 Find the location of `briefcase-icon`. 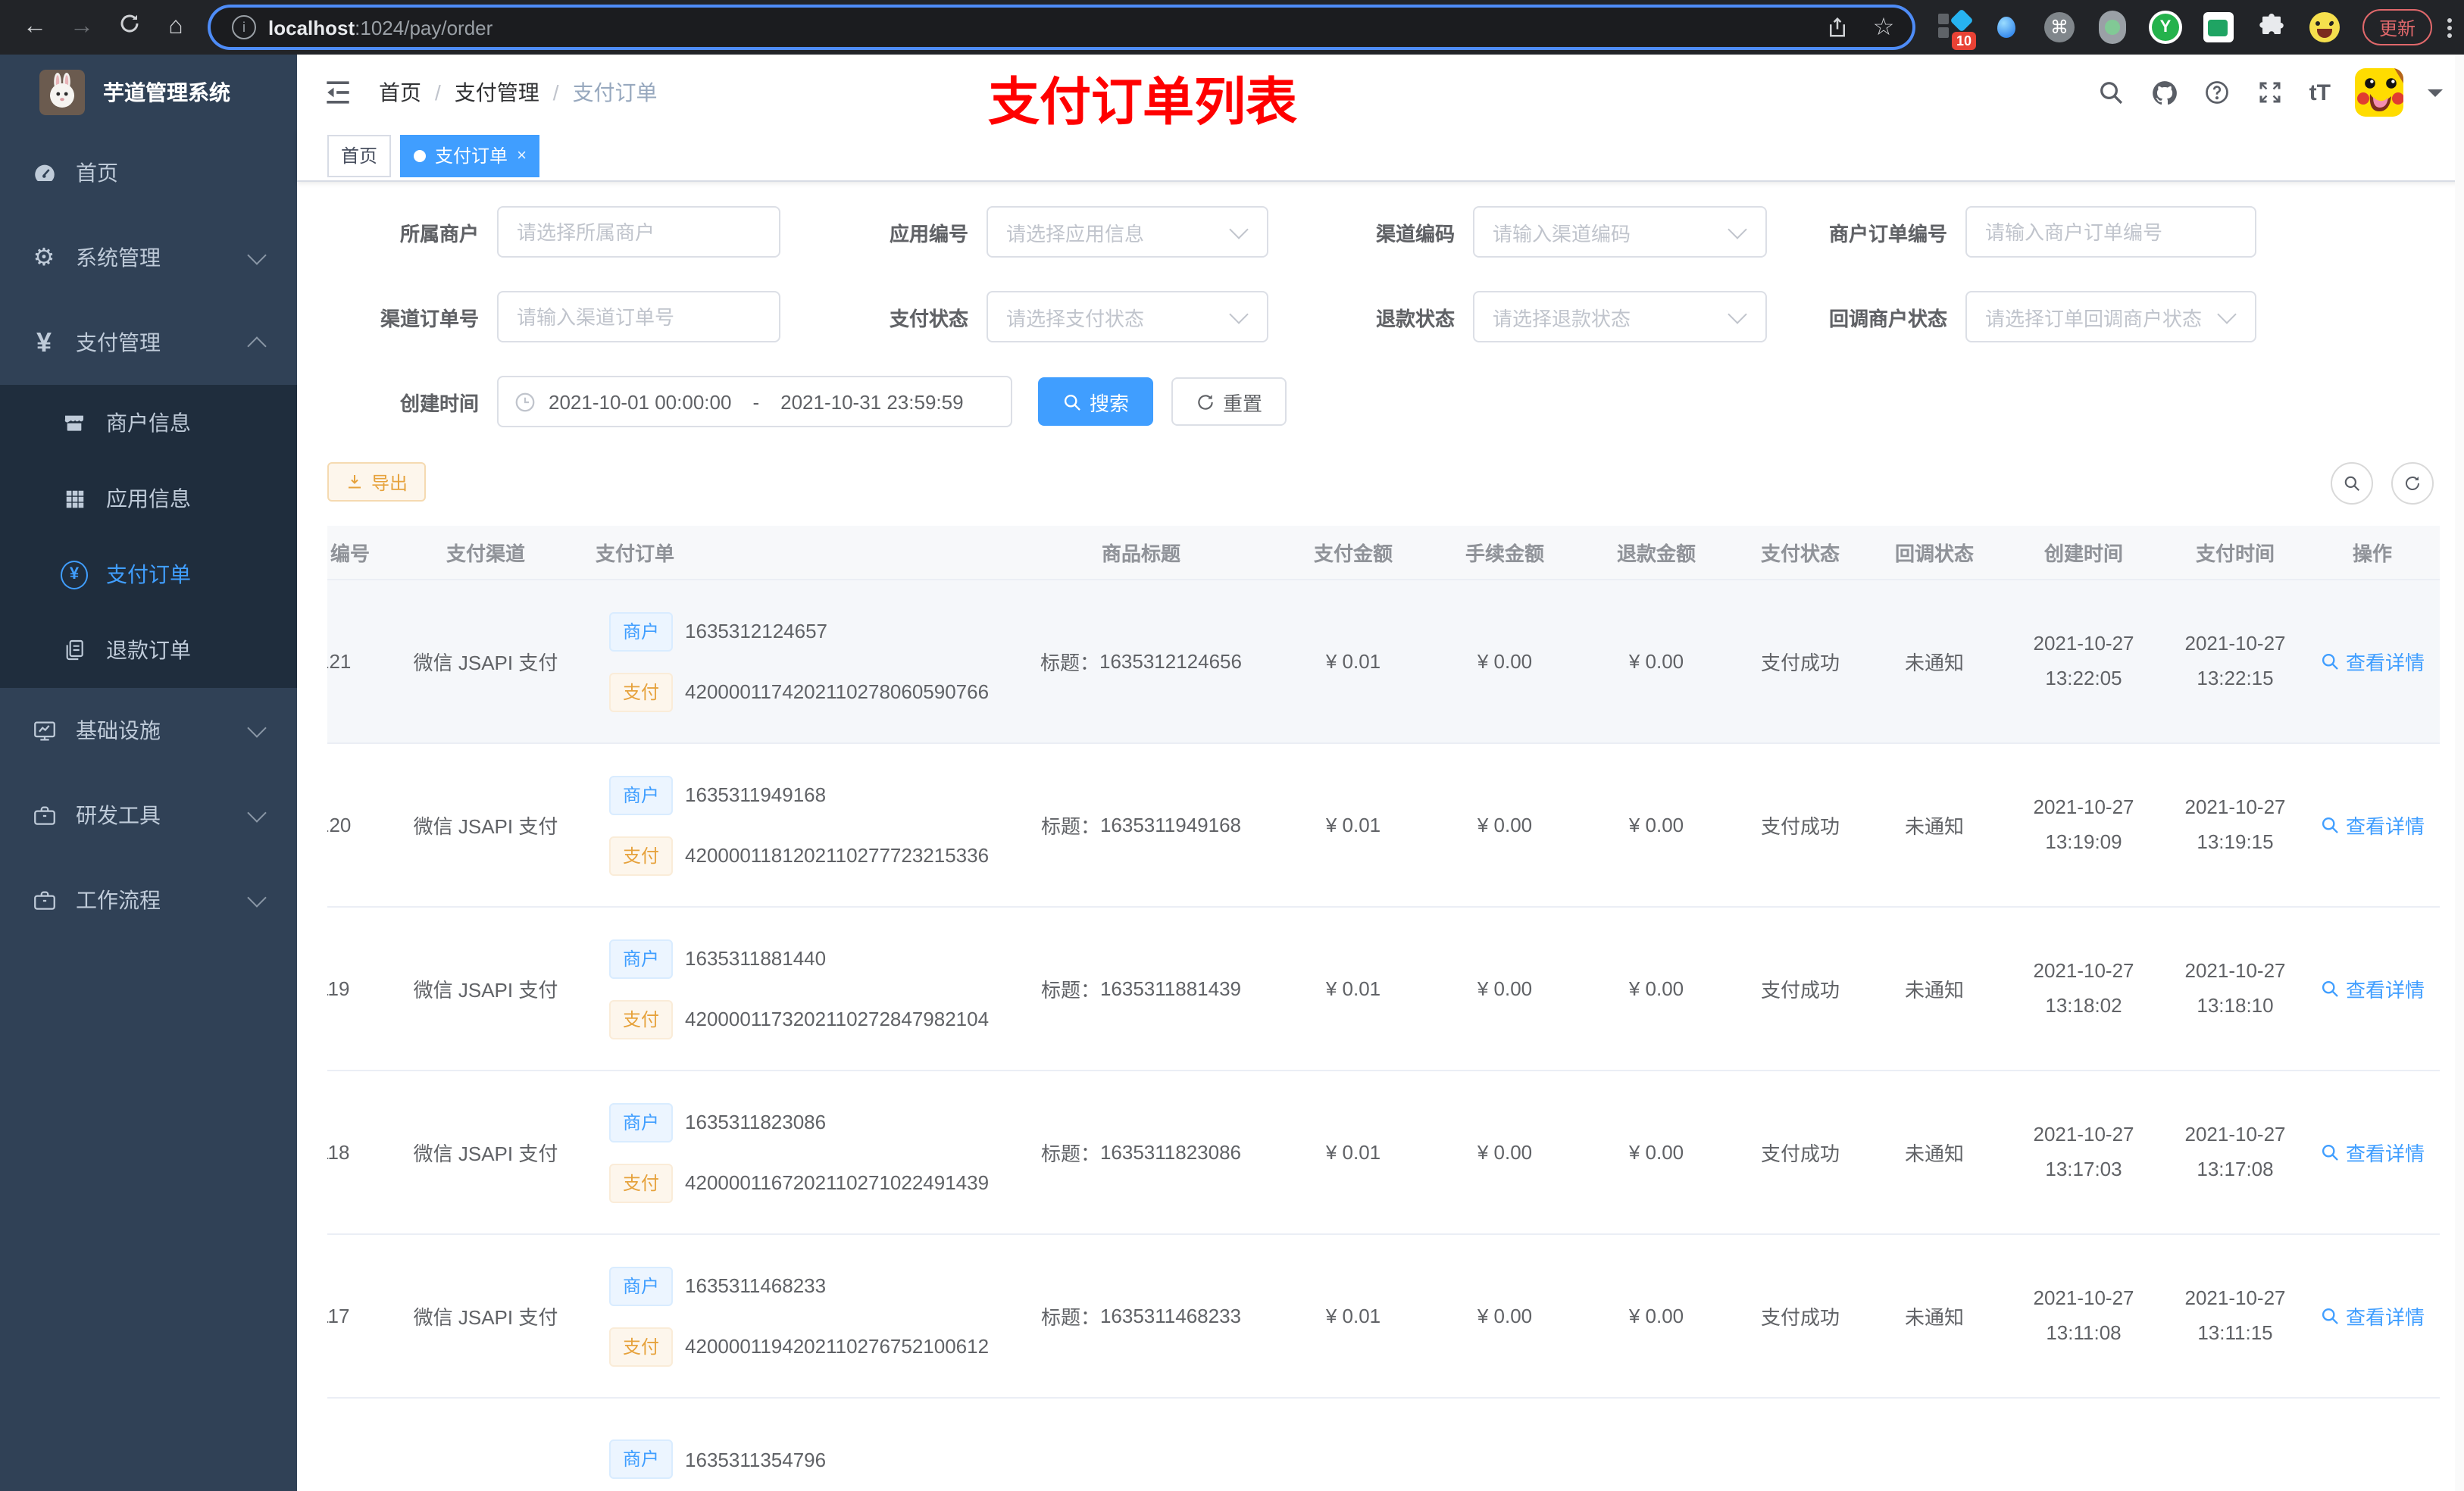

briefcase-icon is located at coordinates (44, 815).